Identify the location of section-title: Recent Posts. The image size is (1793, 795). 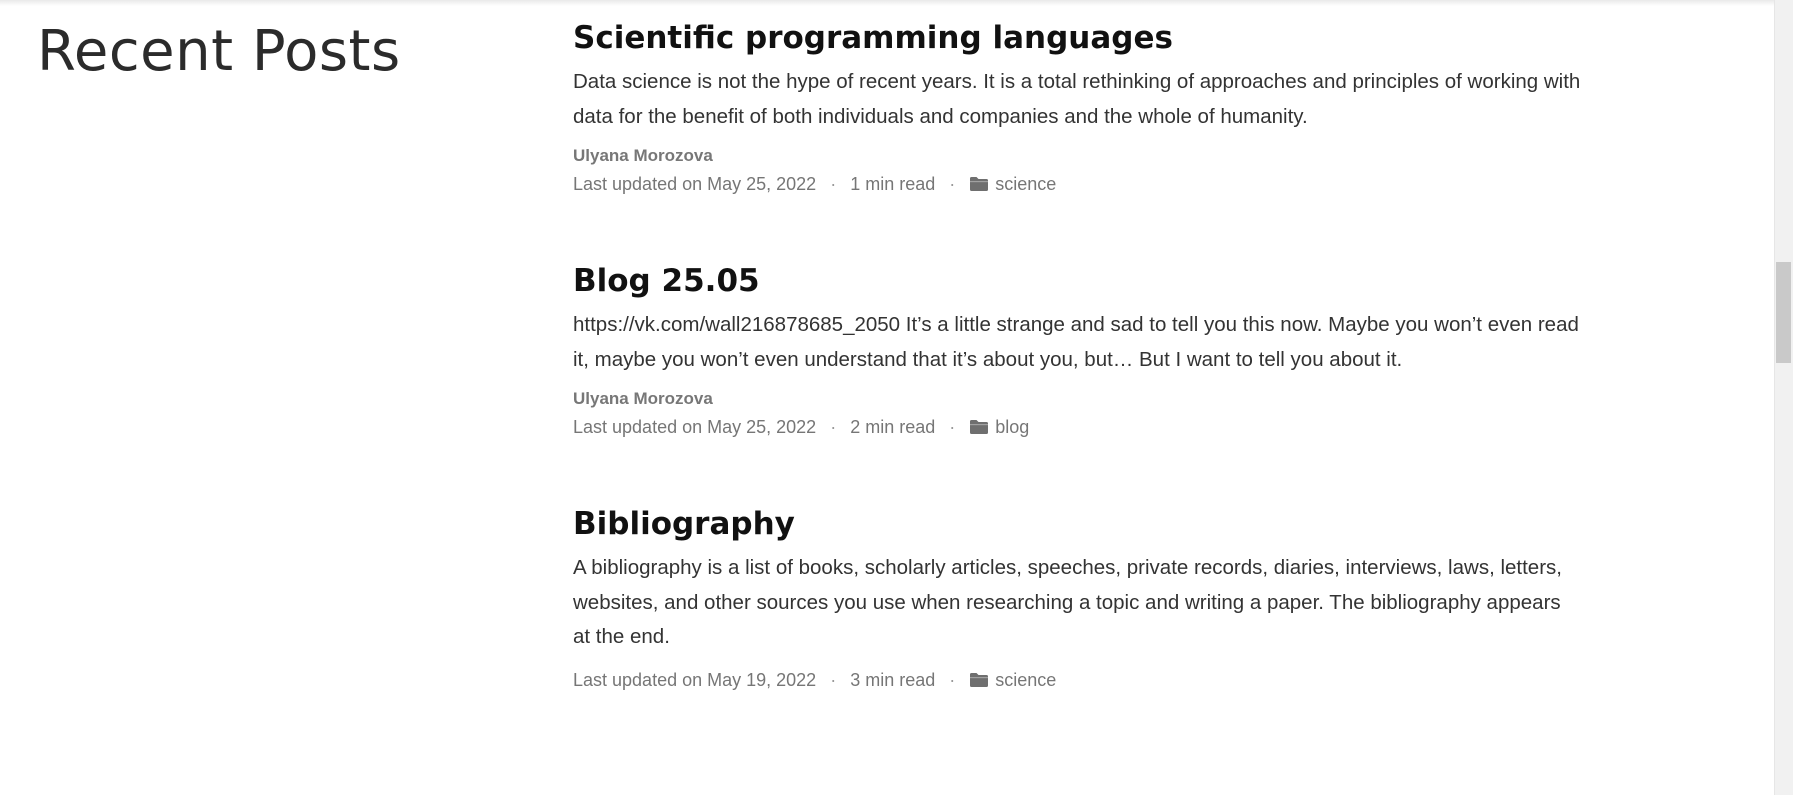
(219, 51).